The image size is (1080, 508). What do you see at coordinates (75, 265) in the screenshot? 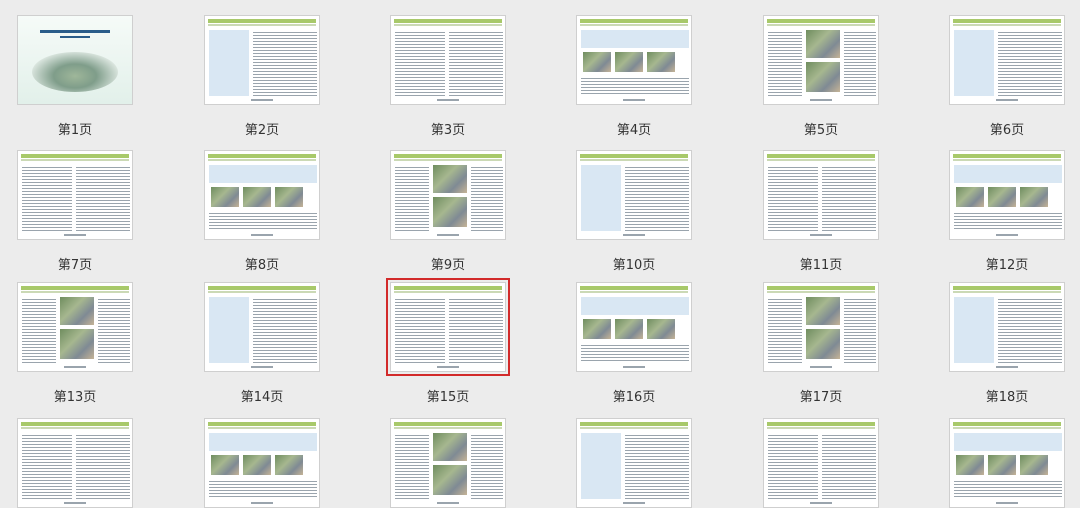
I see `page-label: 第7页` at bounding box center [75, 265].